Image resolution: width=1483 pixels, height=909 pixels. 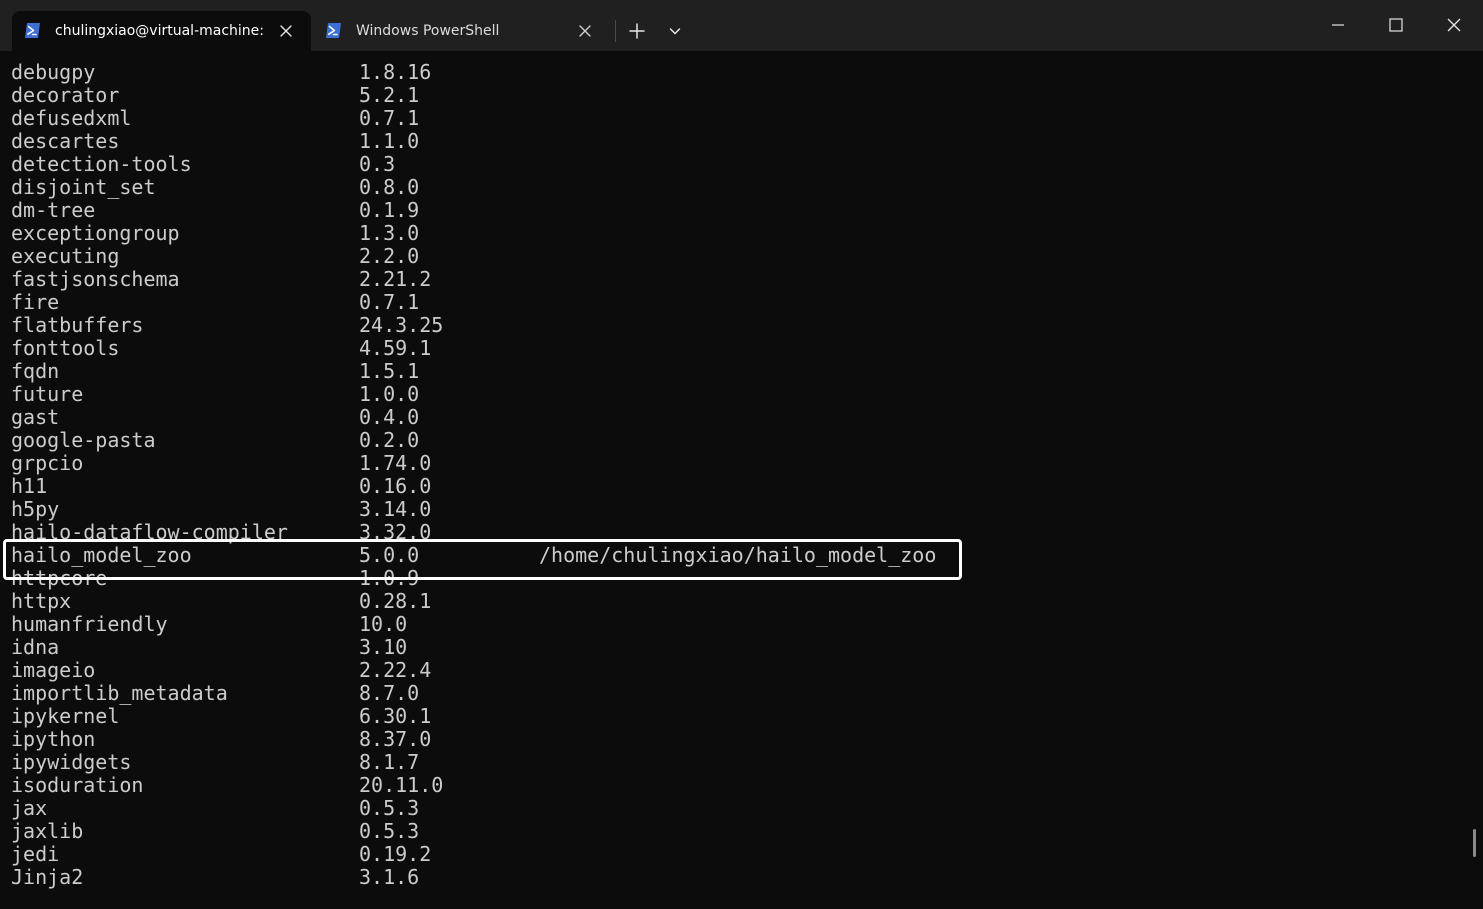 I want to click on package-row: importlib_metadata 8.7.0, so click(x=215, y=693).